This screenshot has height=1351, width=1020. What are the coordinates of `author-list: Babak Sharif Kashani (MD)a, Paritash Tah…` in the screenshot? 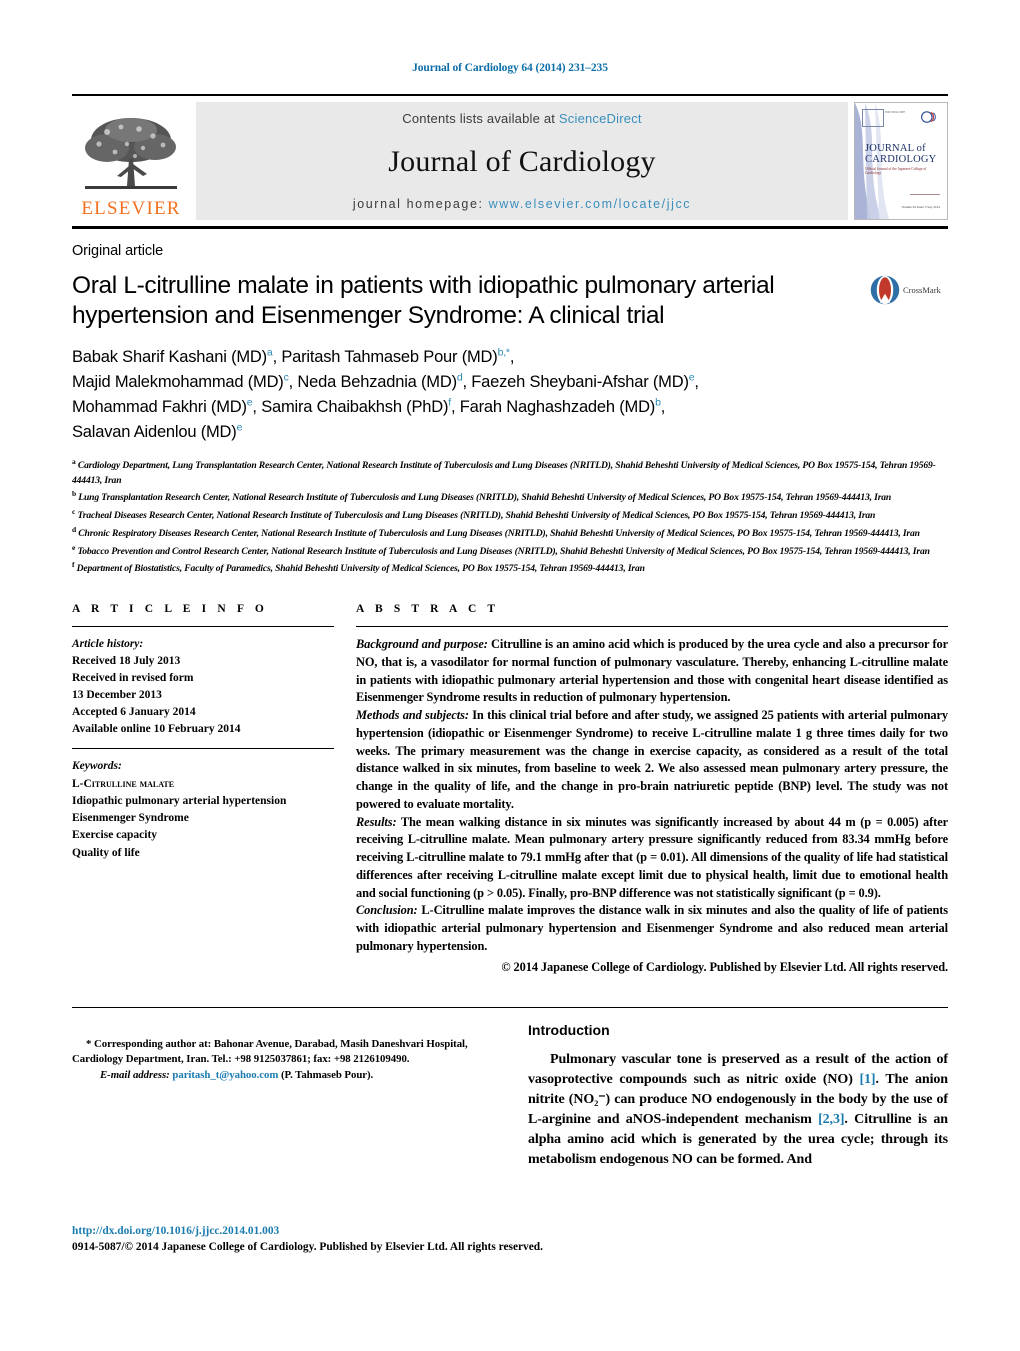 It's located at (510, 395).